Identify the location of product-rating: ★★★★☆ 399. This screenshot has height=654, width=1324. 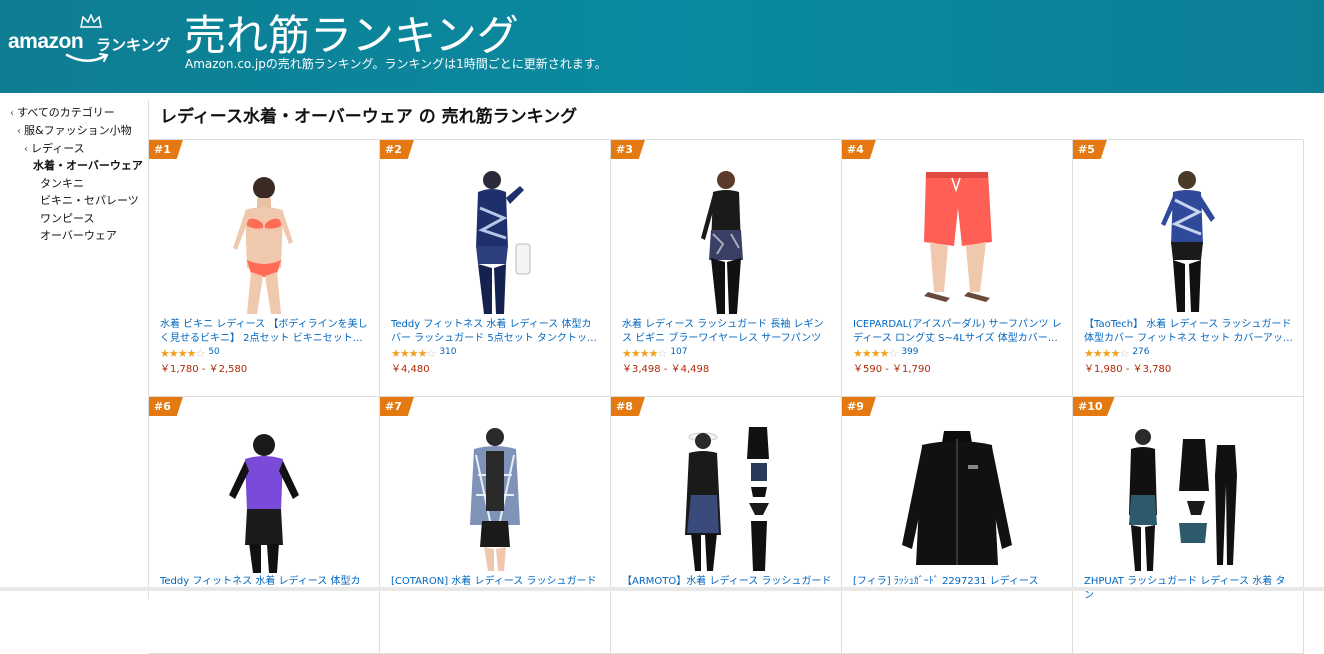
(886, 353).